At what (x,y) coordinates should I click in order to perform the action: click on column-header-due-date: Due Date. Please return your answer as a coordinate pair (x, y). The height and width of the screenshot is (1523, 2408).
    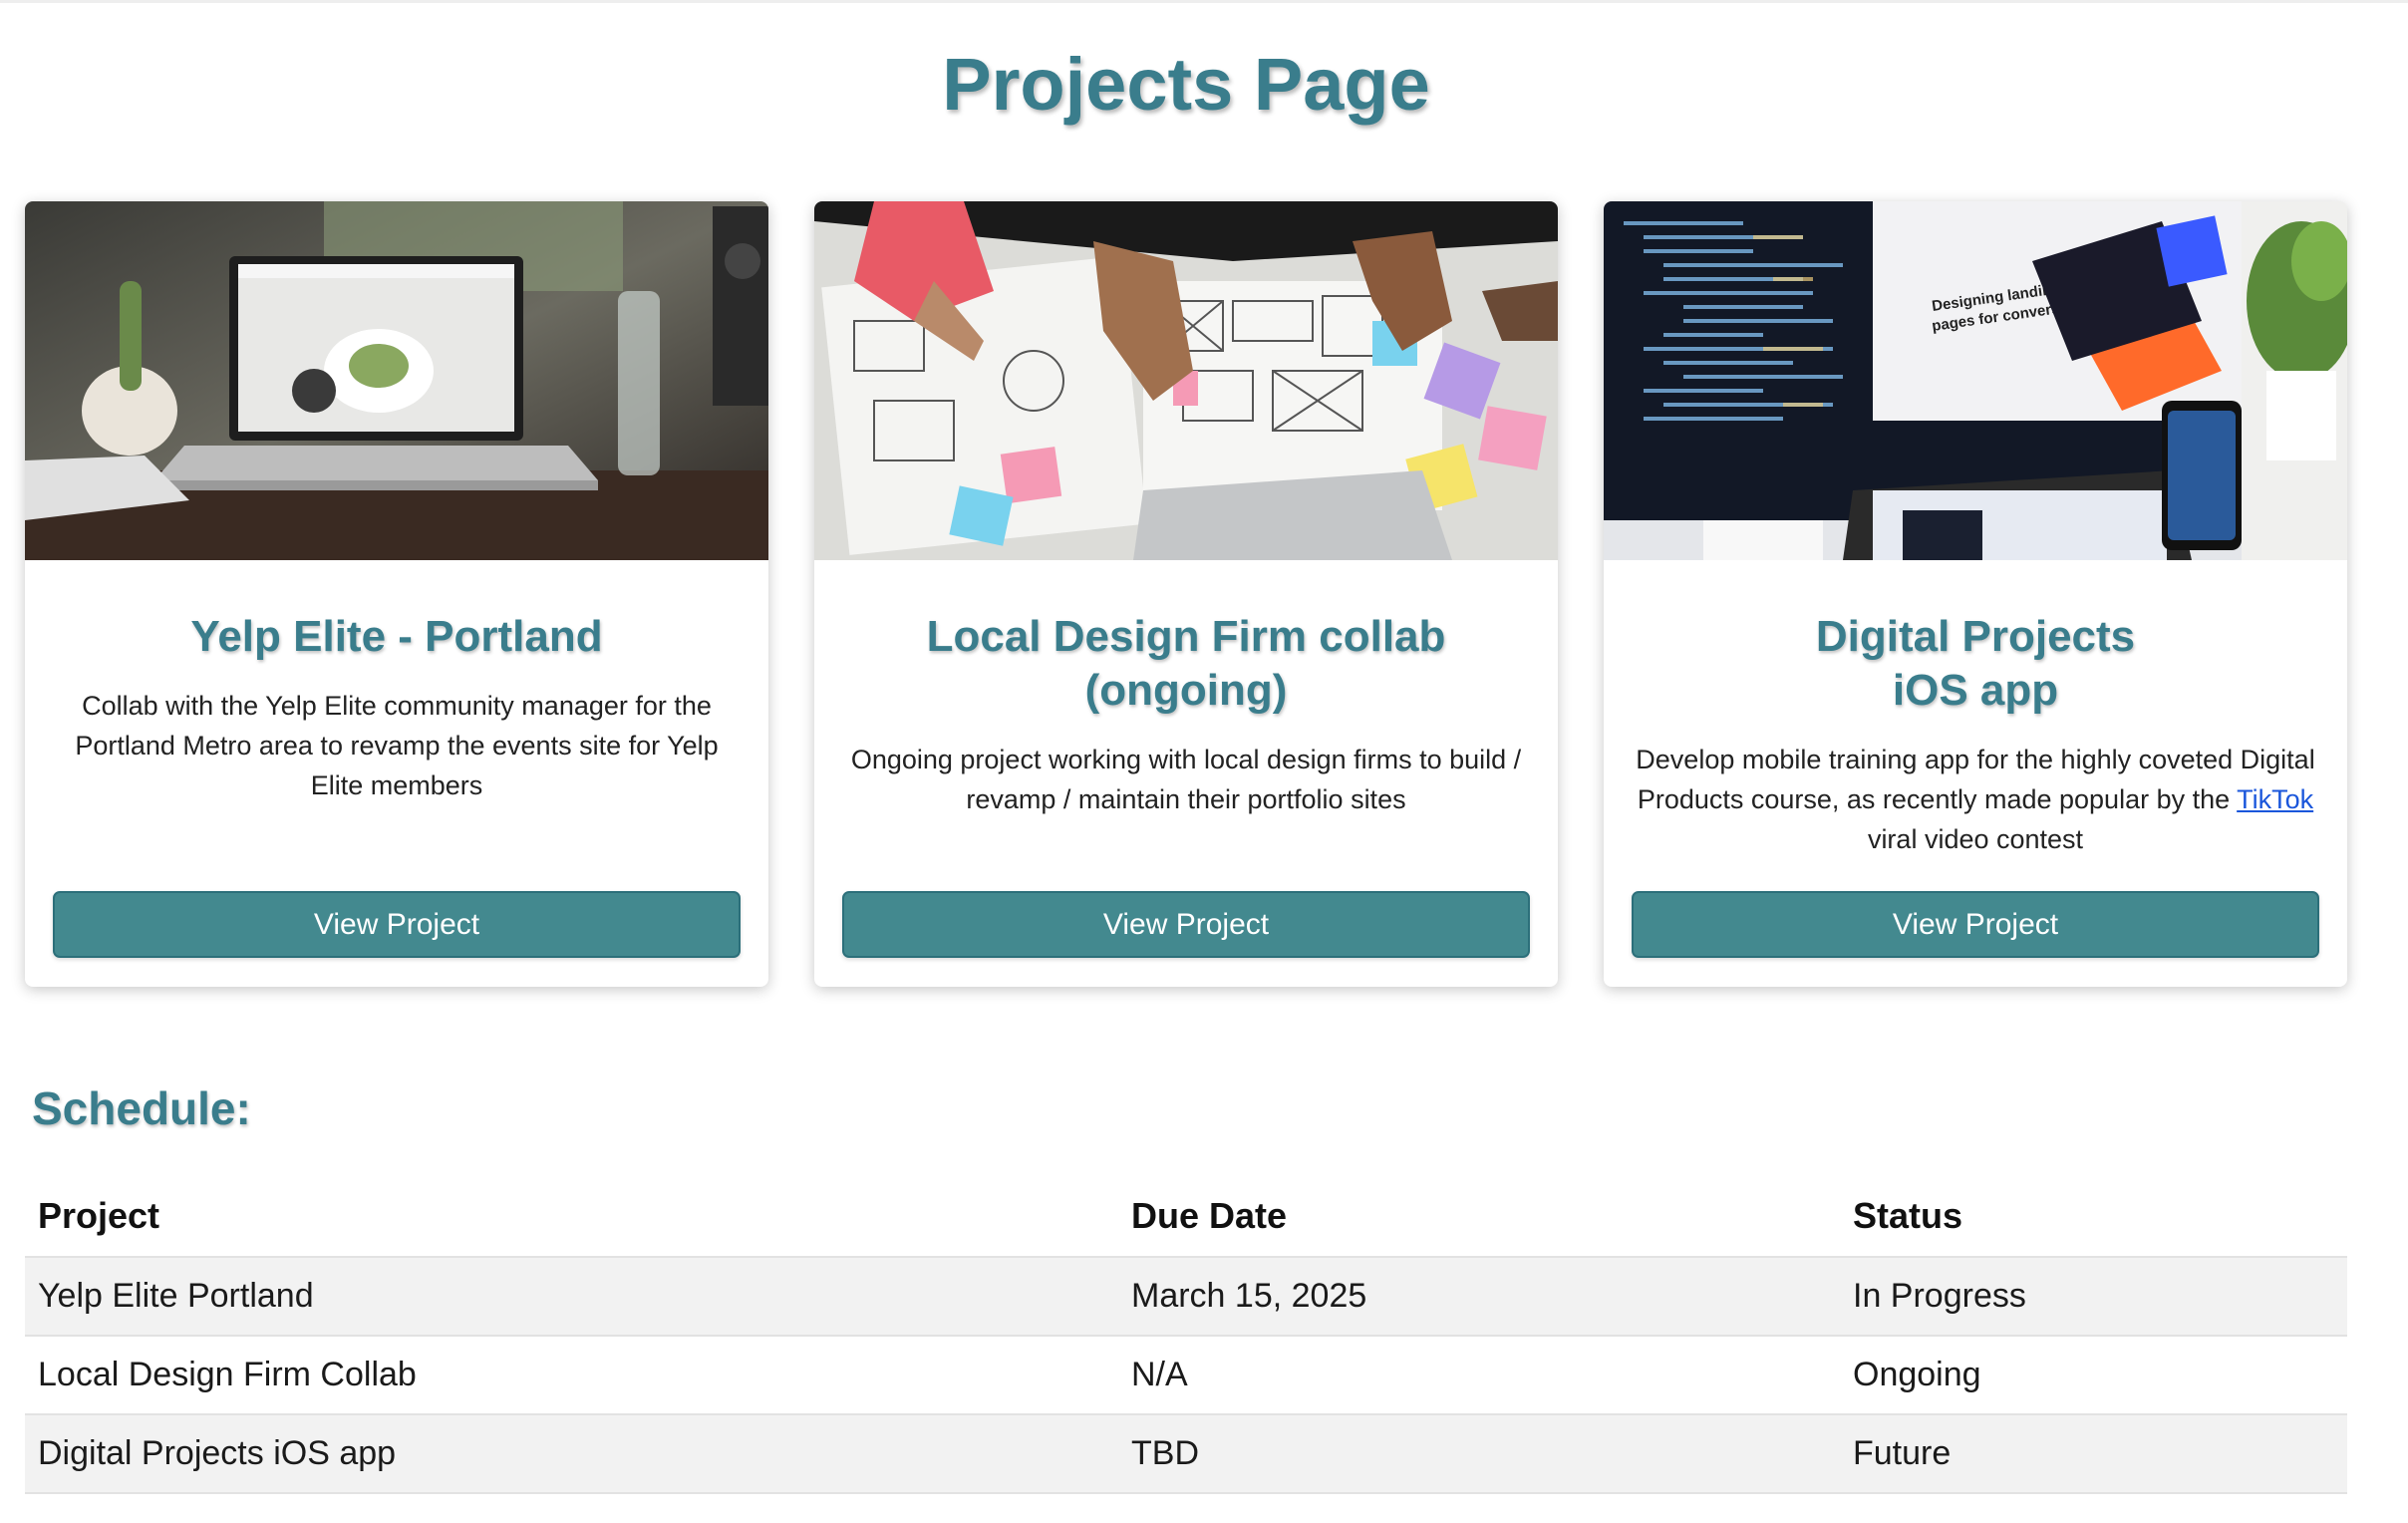
    Looking at the image, I should click on (1479, 1217).